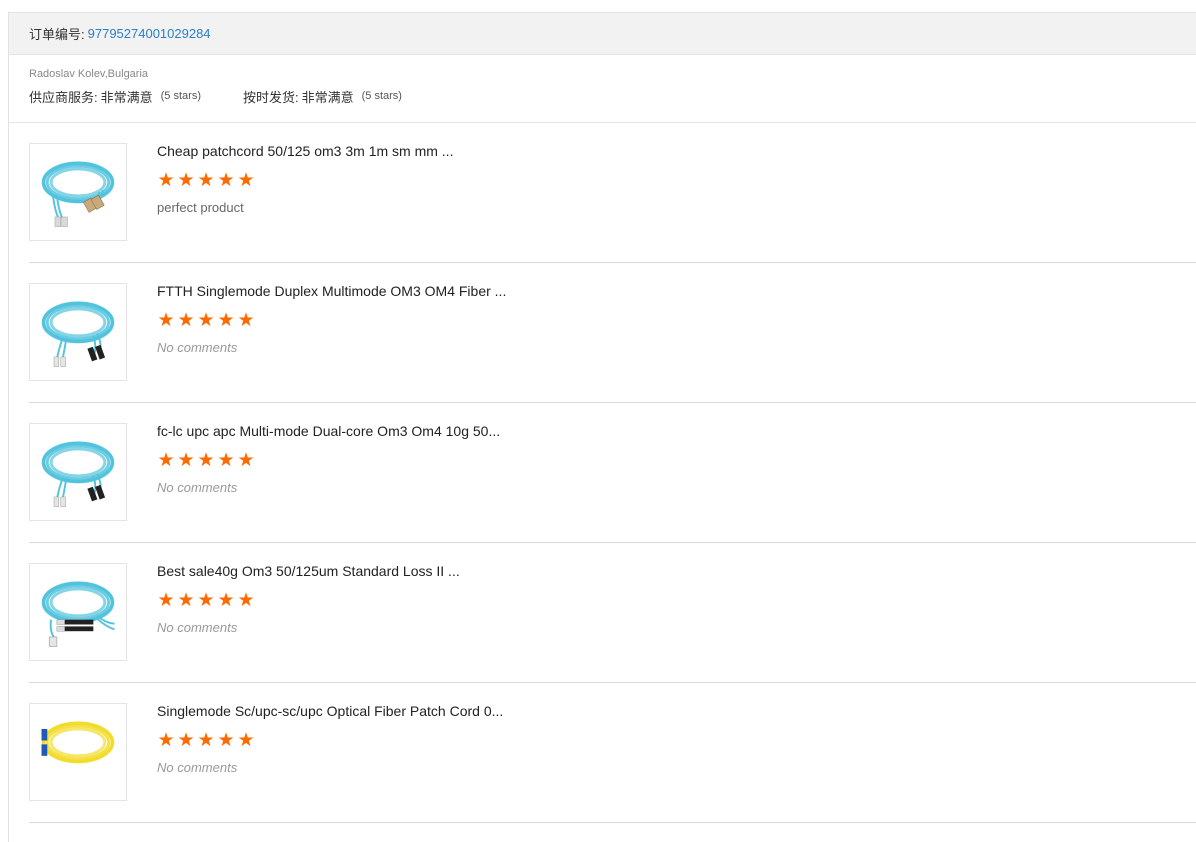 The width and height of the screenshot is (1196, 842). What do you see at coordinates (270, 97) in the screenshot?
I see `rating-label: 按时发货:` at bounding box center [270, 97].